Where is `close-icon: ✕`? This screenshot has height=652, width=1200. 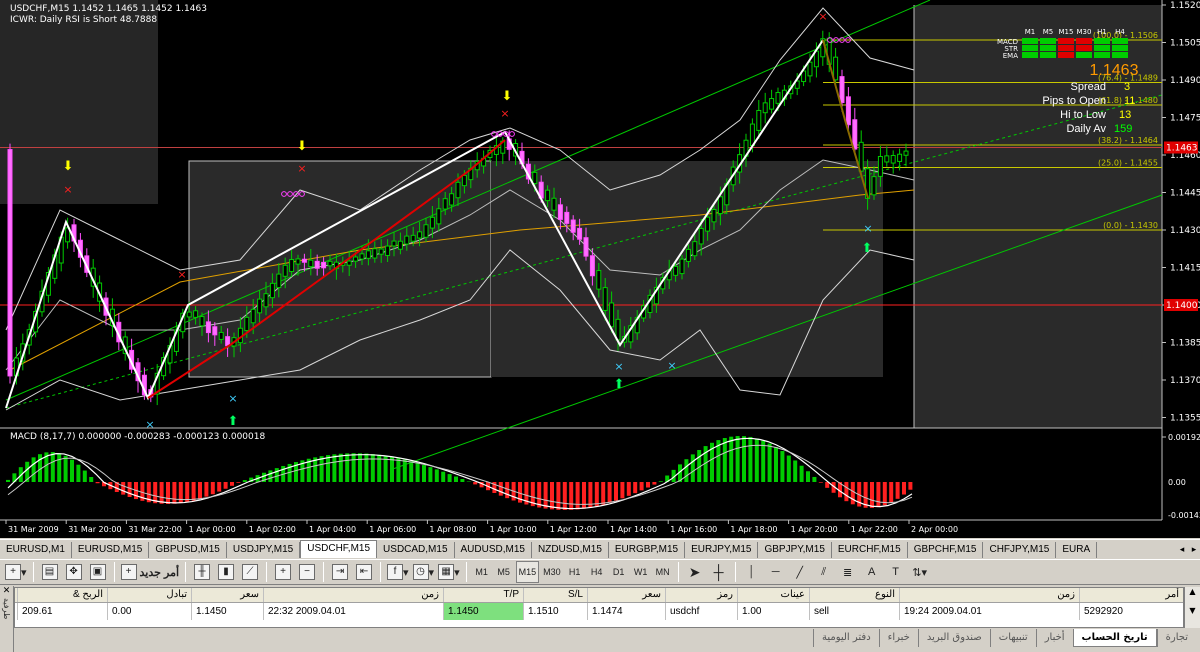
close-icon: ✕ is located at coordinates (6, 591).